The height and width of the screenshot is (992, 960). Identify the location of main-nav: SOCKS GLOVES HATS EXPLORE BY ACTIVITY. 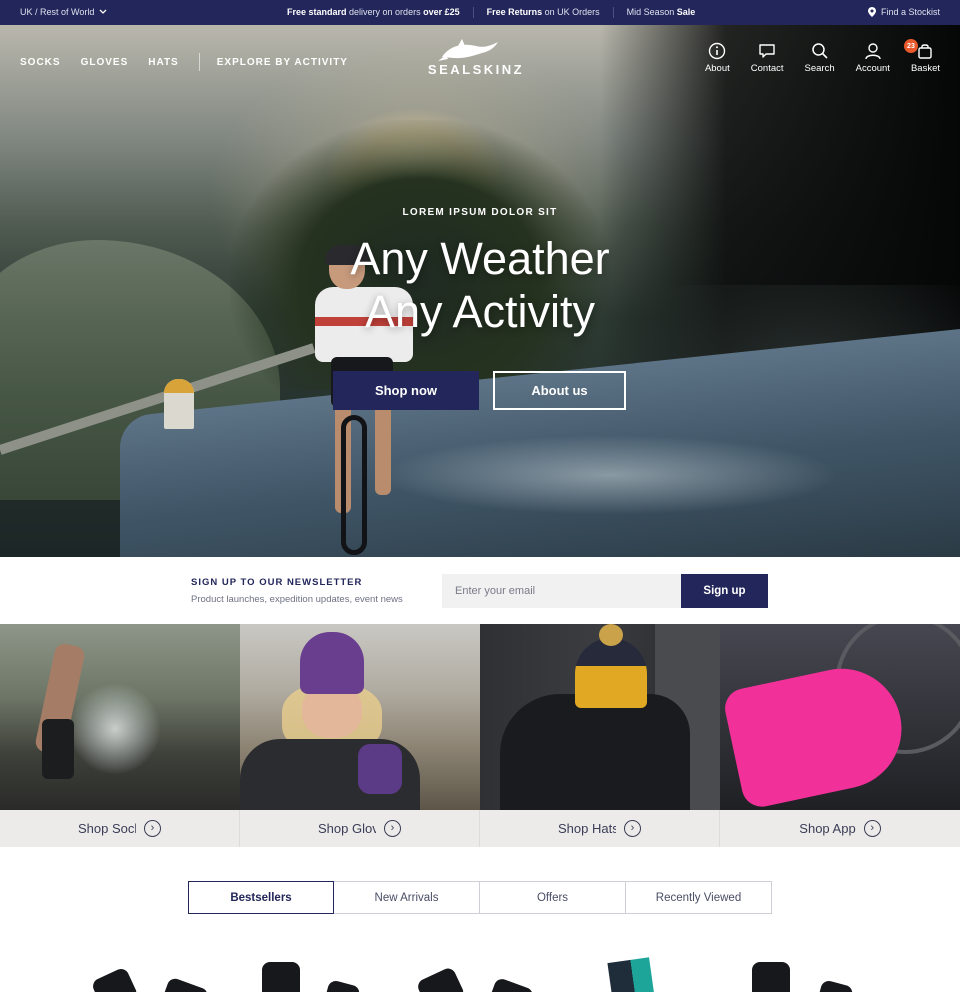
(194, 62).